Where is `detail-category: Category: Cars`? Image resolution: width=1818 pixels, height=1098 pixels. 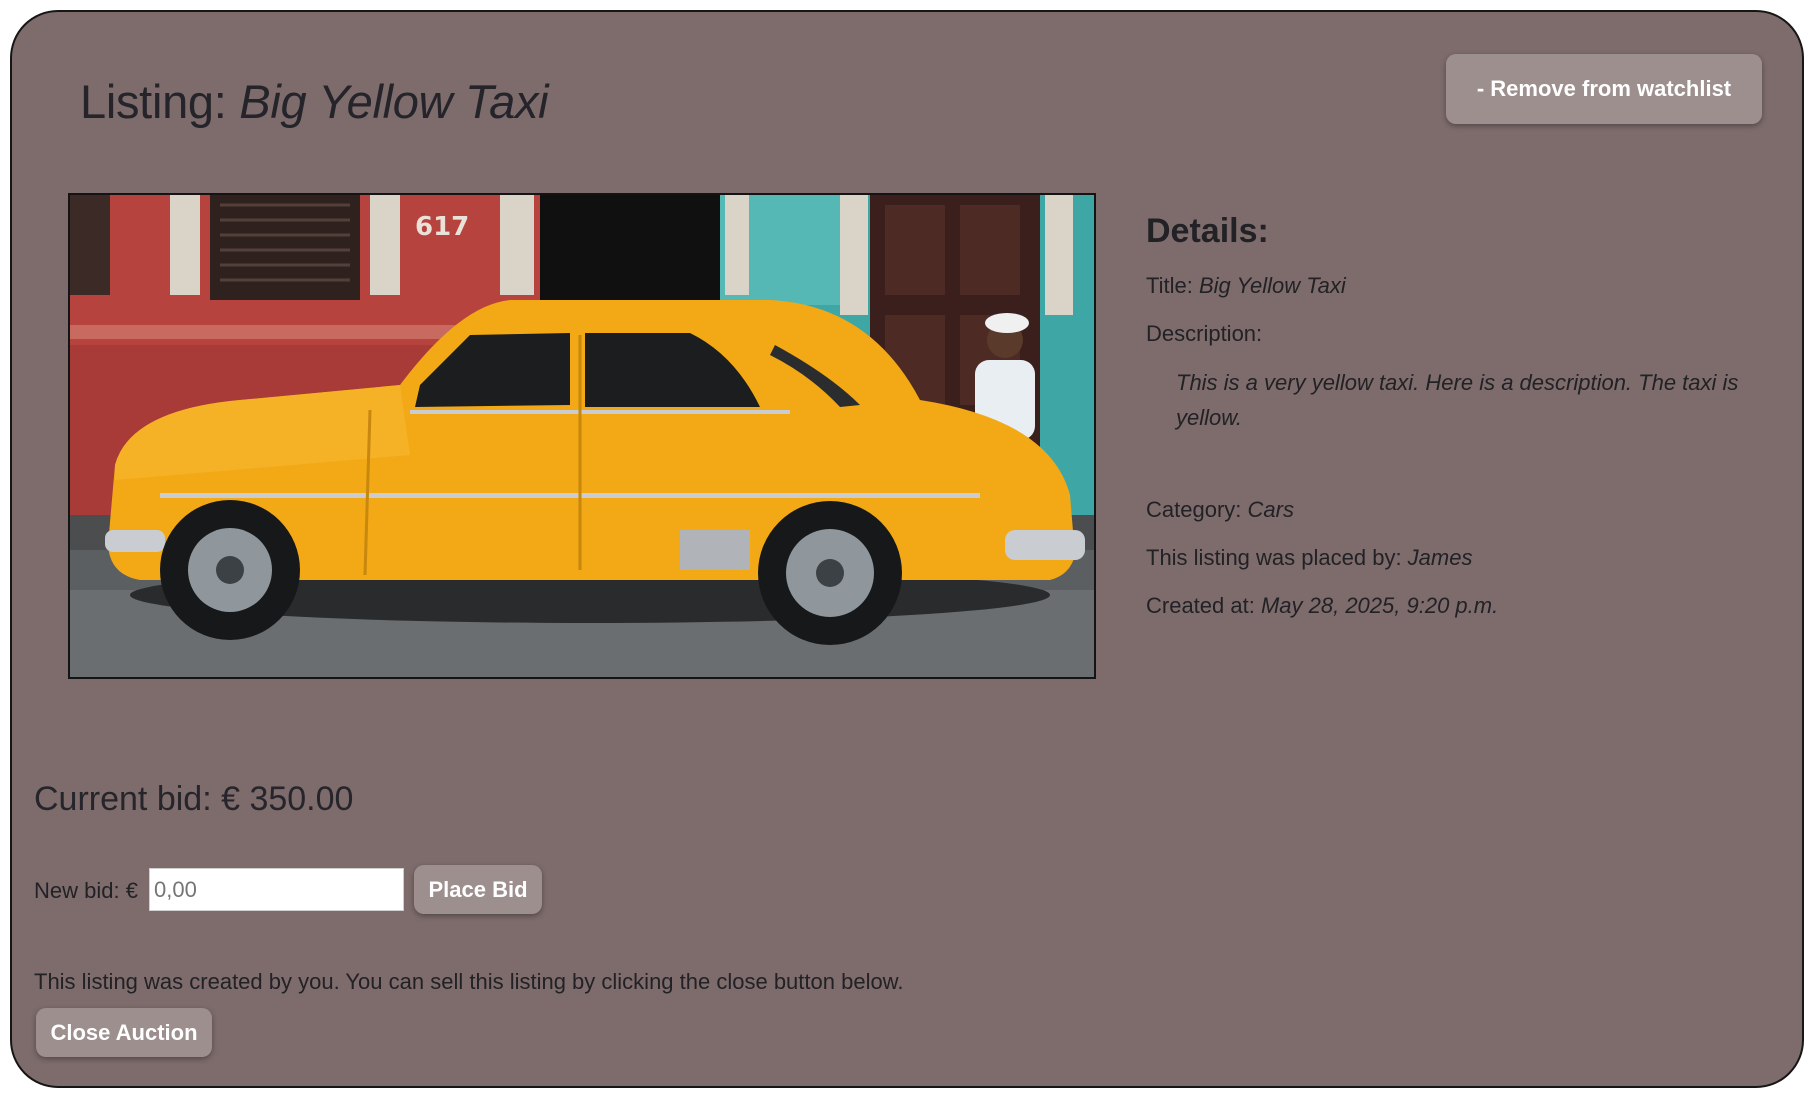
detail-category: Category: Cars is located at coordinates (1220, 509).